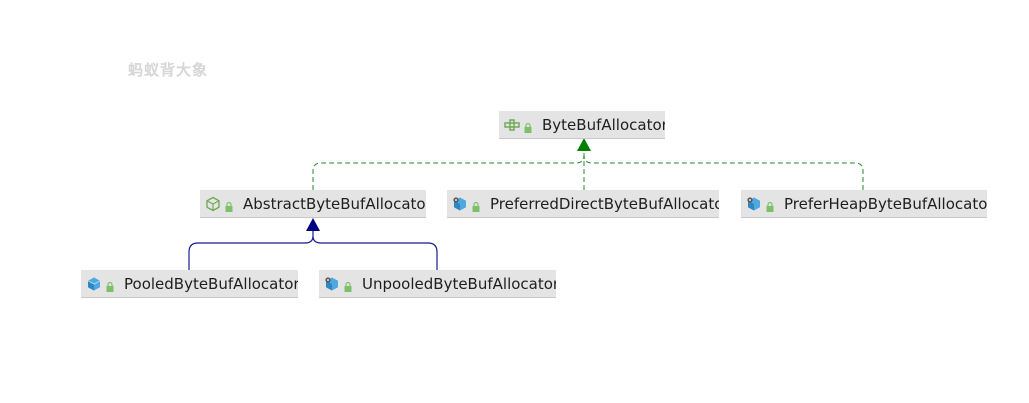 This screenshot has height=403, width=1029. Describe the element at coordinates (313, 224) in the screenshot. I see `extends-arrowhead` at that location.